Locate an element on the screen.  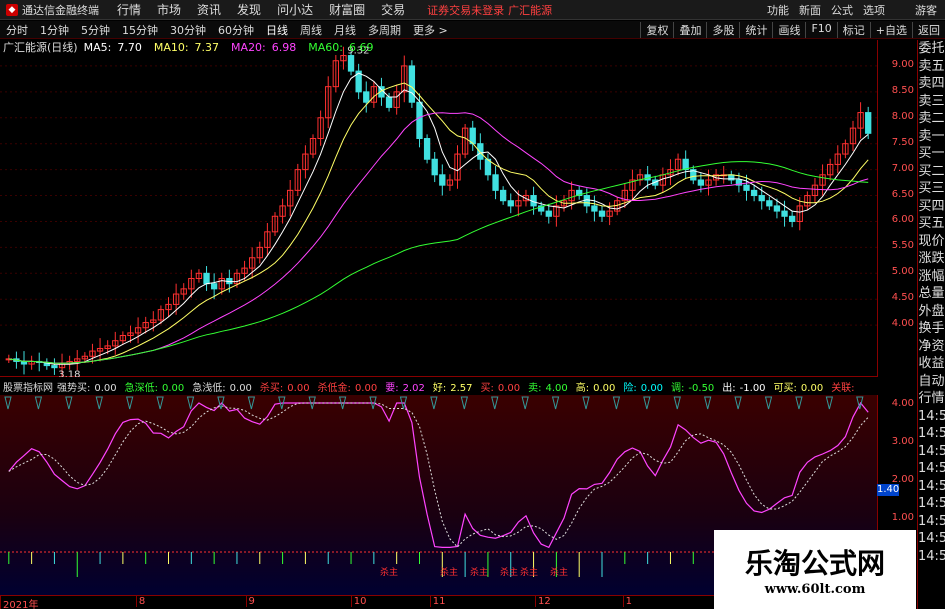
tf-weekly: 周线 is located at coordinates (311, 30).